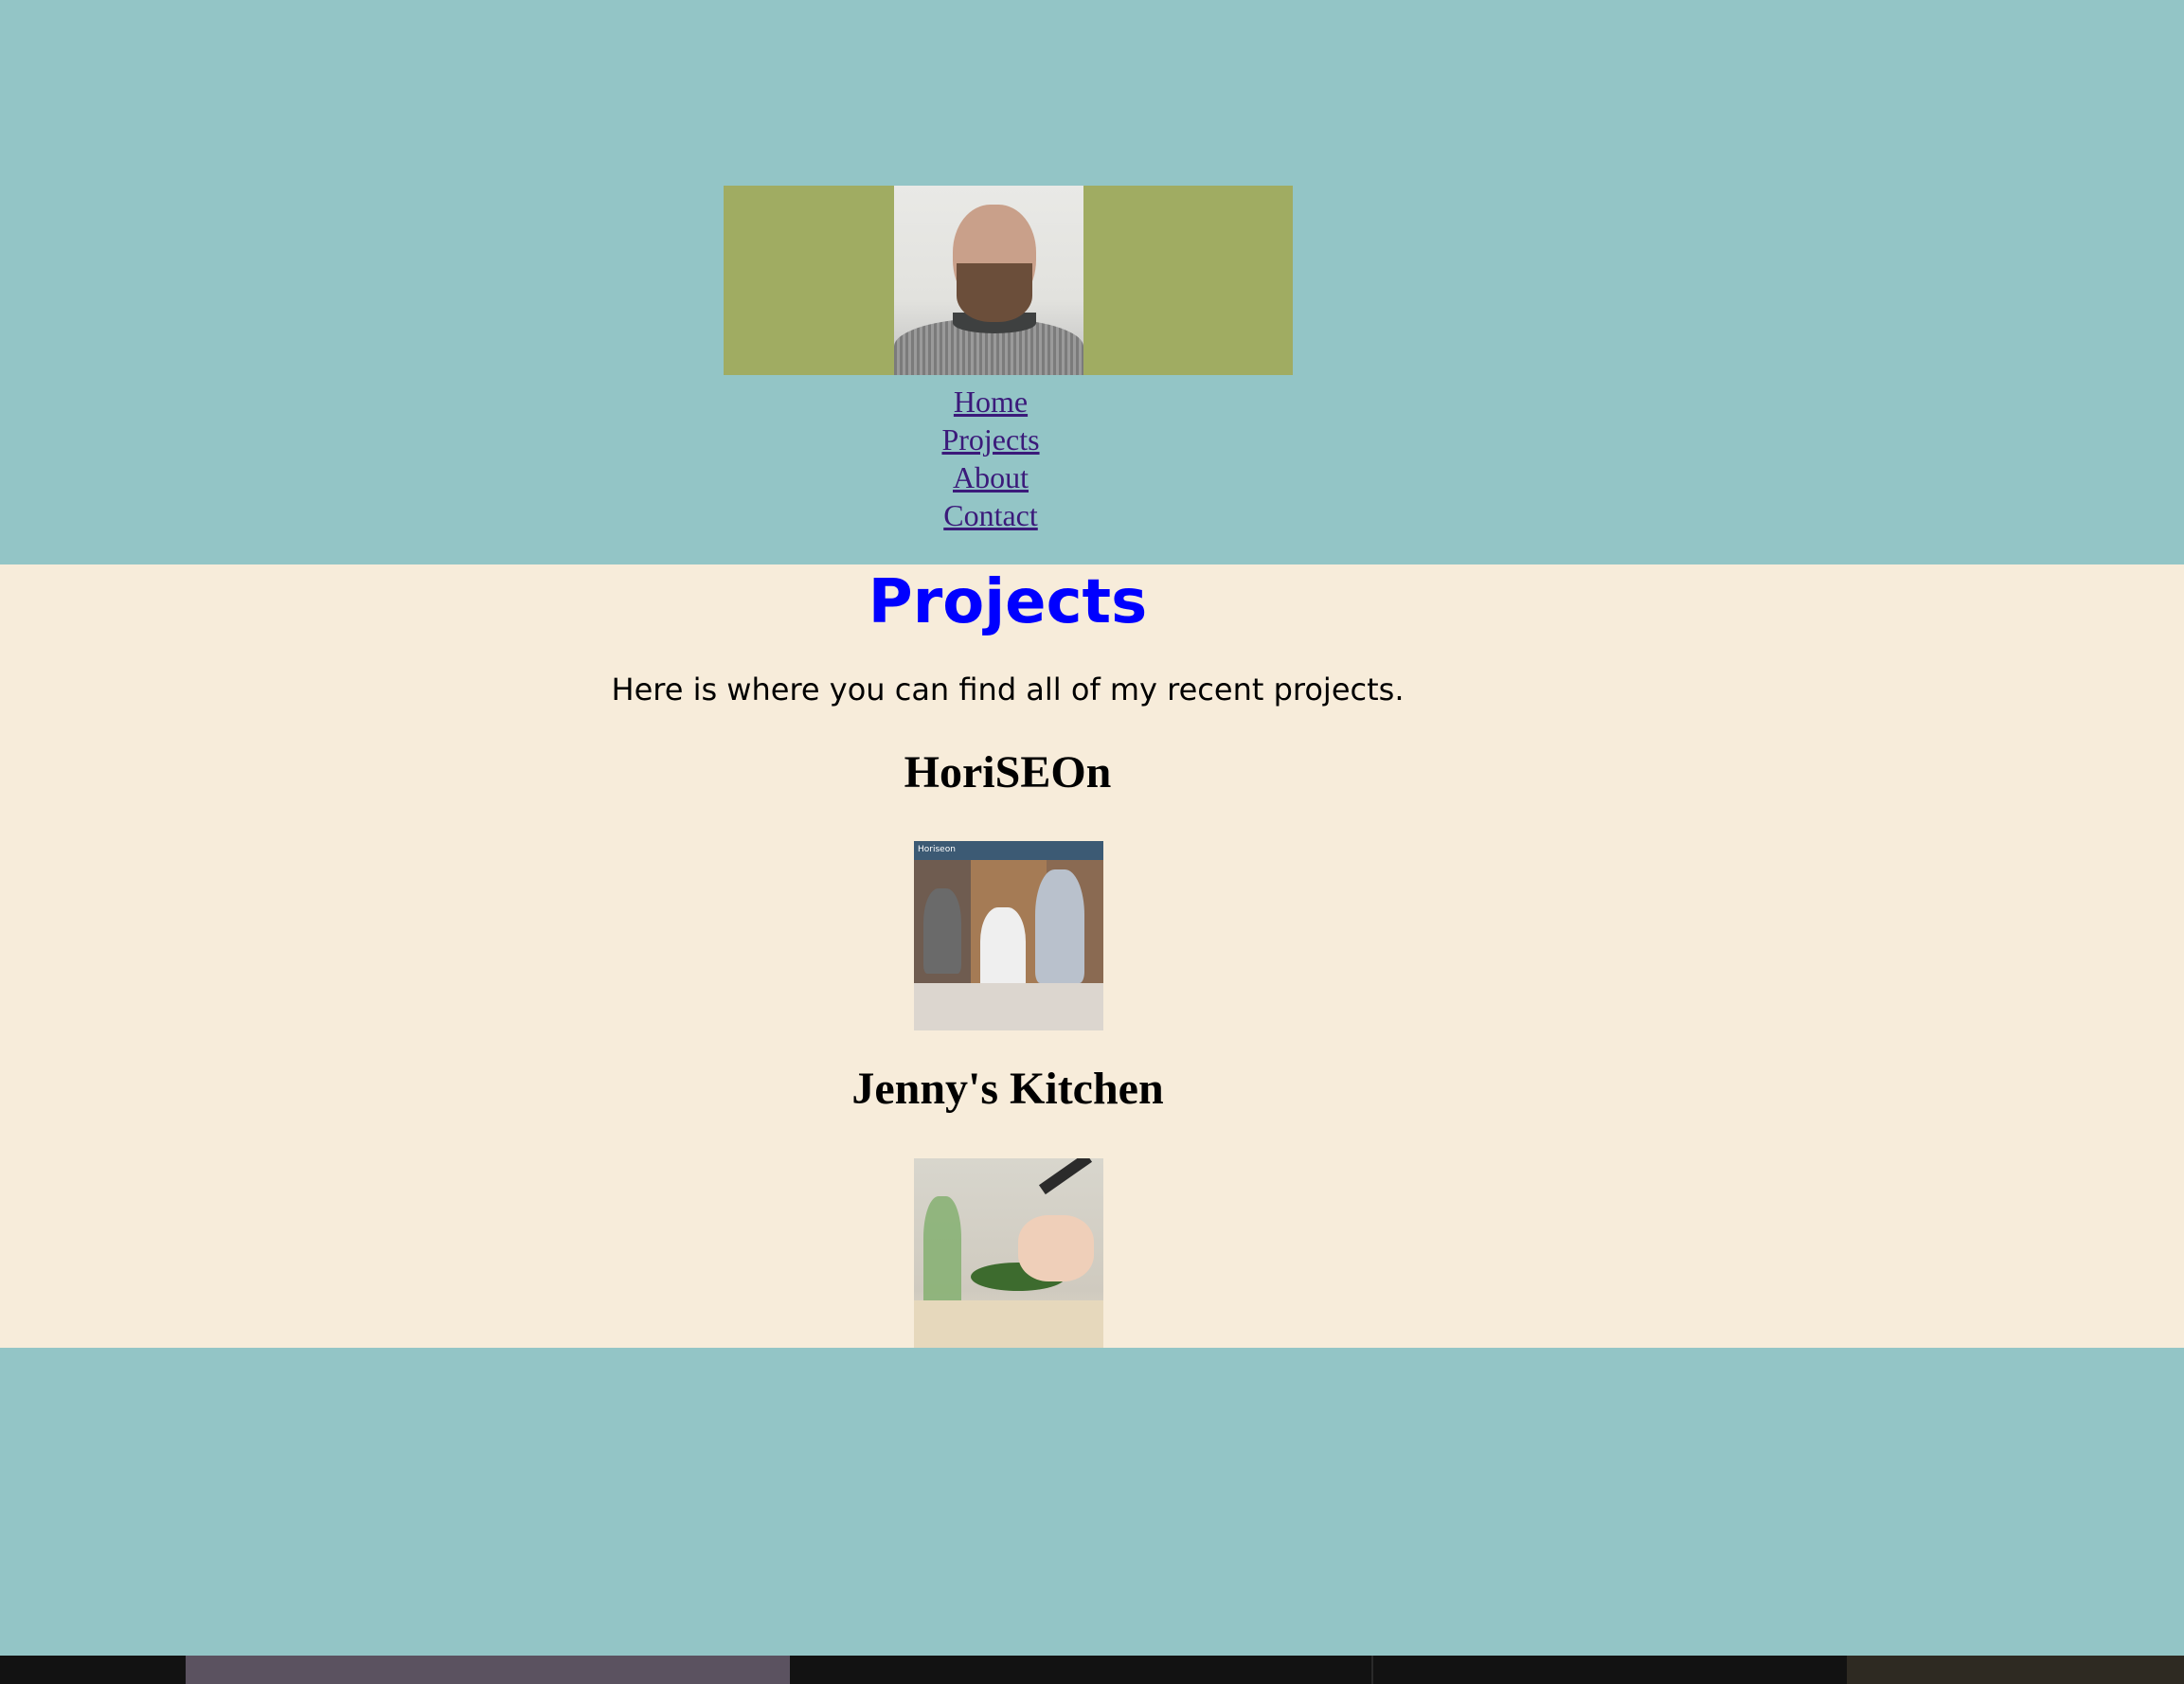 The height and width of the screenshot is (1684, 2184). I want to click on kitchen-screenshot, so click(1009, 1253).